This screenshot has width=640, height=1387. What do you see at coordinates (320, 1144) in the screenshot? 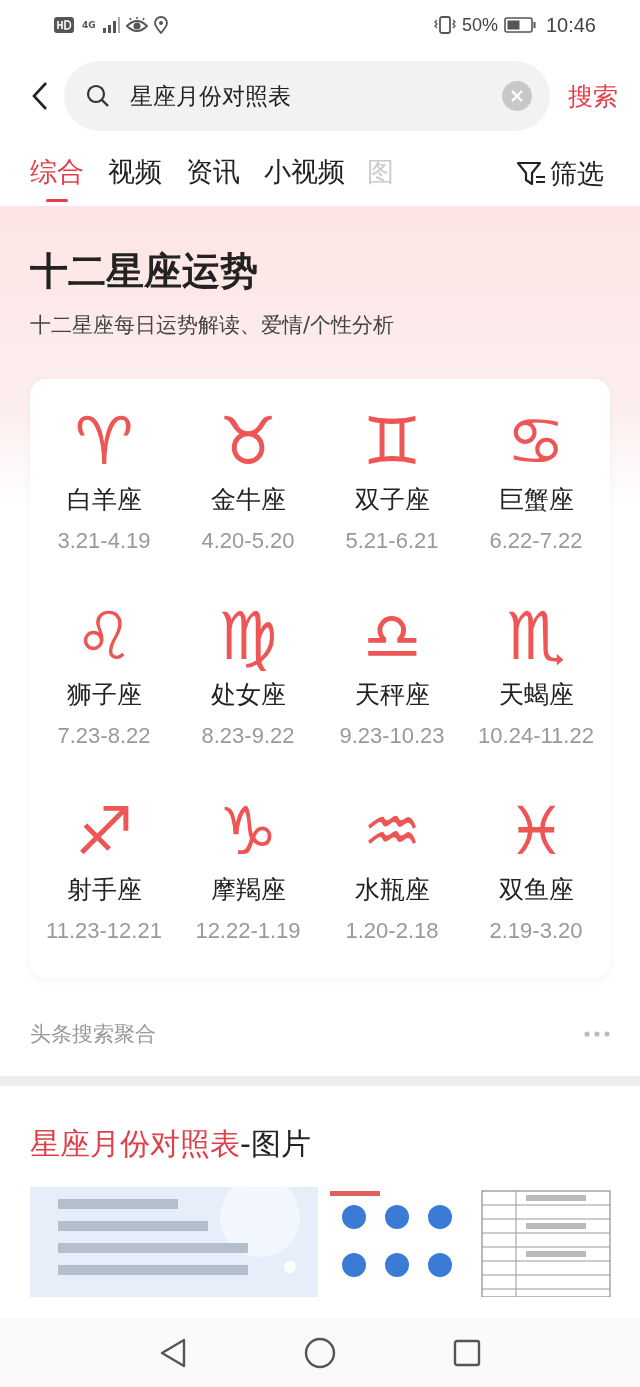
I see `section-title: 星座月份对照表-图片` at bounding box center [320, 1144].